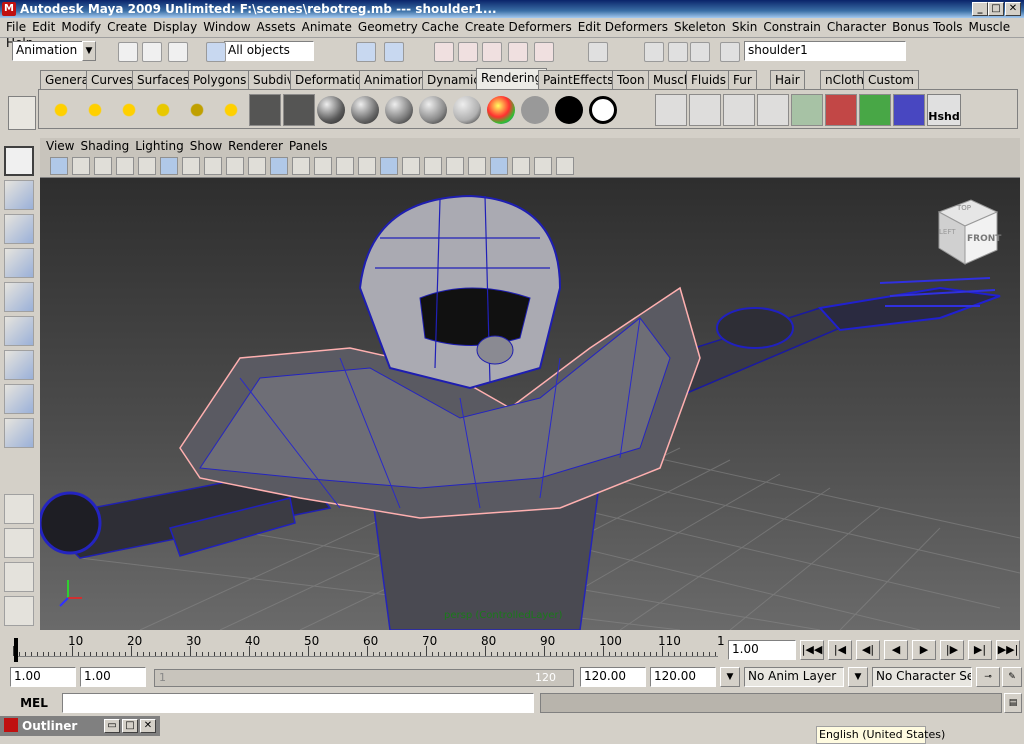  I want to click on panel-menu-panels: Panels, so click(308, 145).